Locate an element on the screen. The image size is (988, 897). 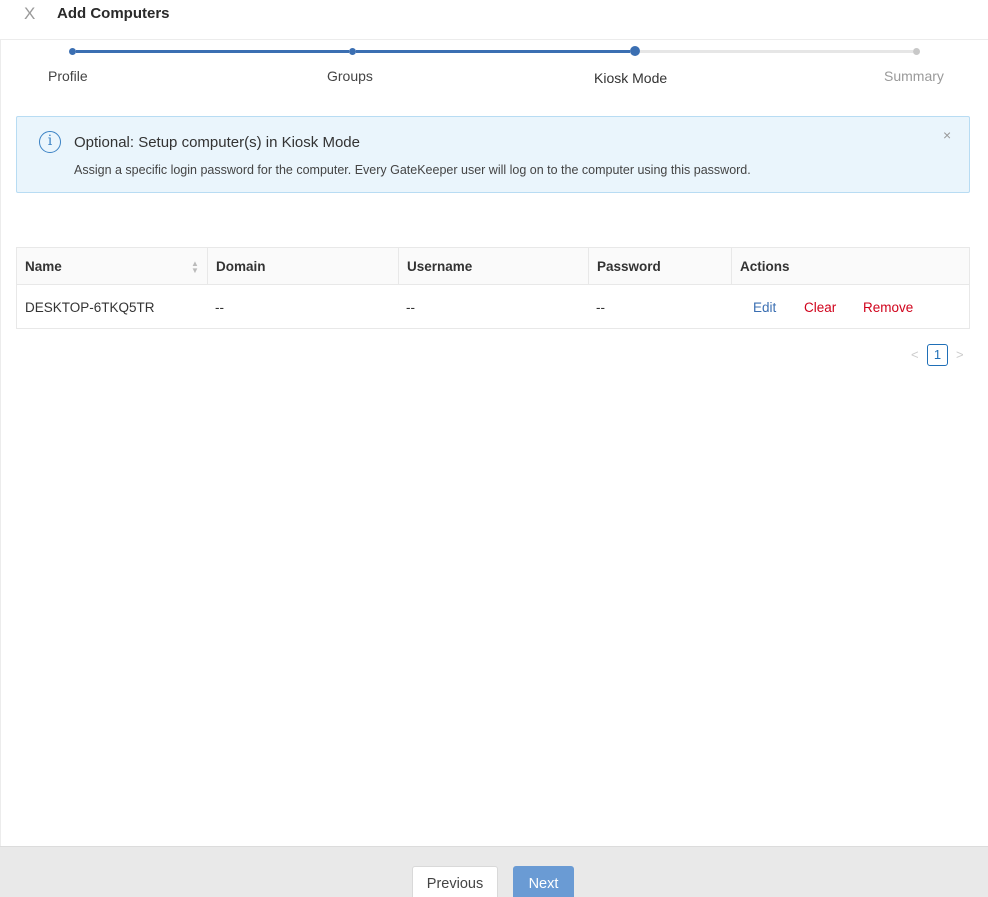
step-dot-summary is located at coordinates (916, 51).